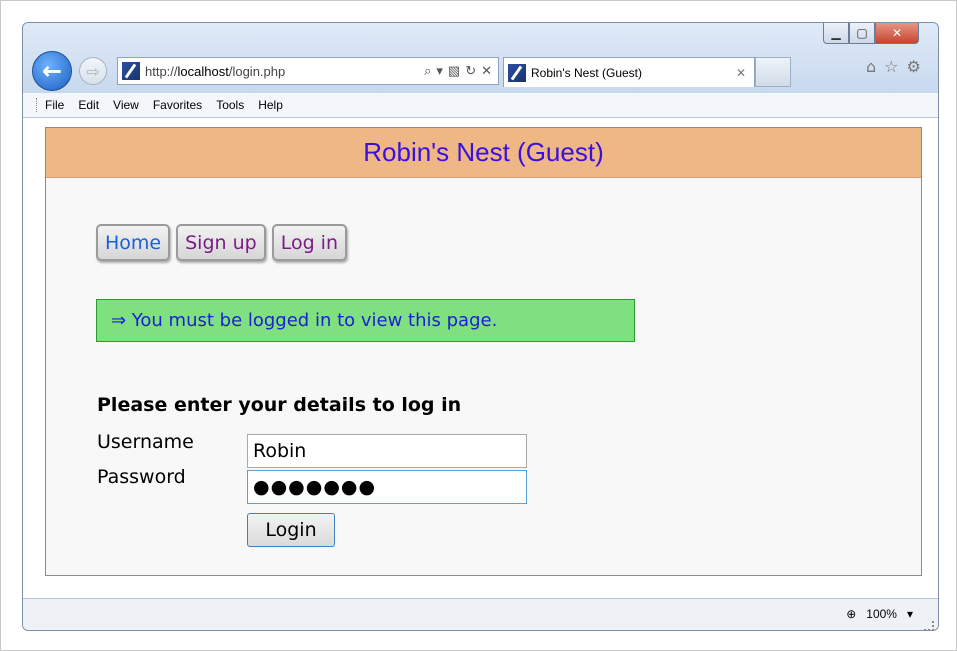 The height and width of the screenshot is (651, 957). What do you see at coordinates (836, 33) in the screenshot?
I see `minimize-button: ▁` at bounding box center [836, 33].